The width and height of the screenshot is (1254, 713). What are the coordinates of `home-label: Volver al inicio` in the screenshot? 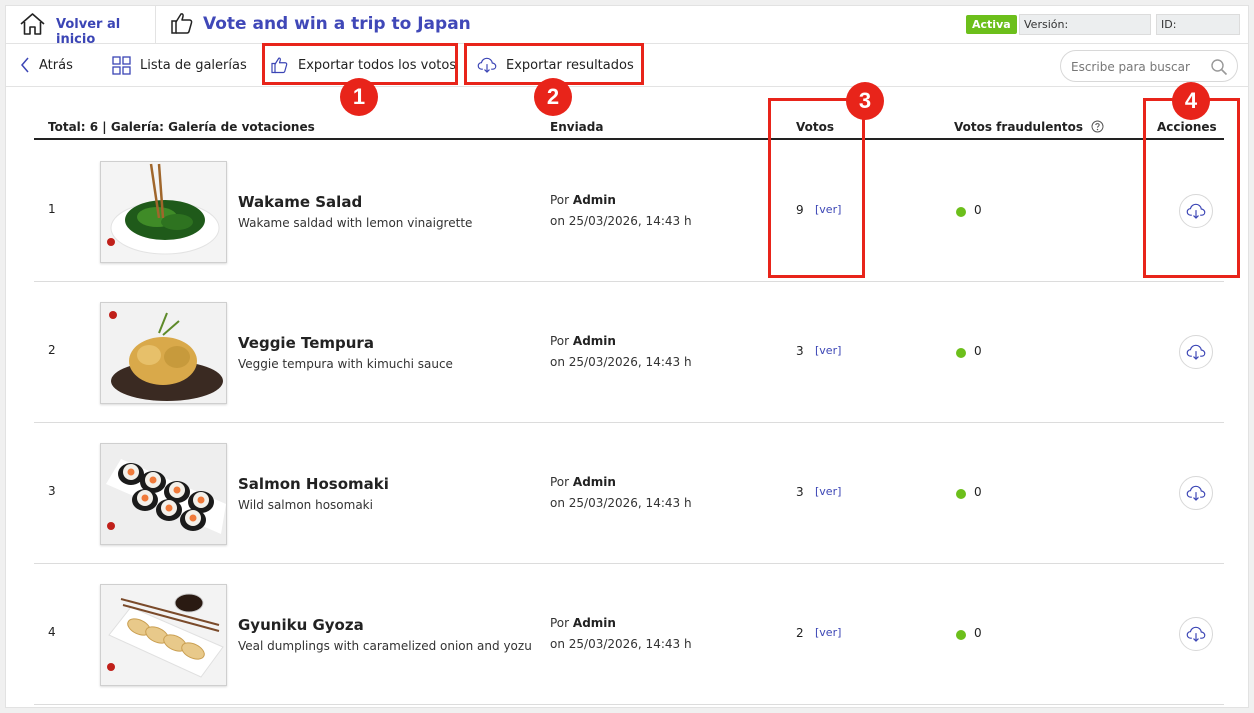 It's located at (105, 32).